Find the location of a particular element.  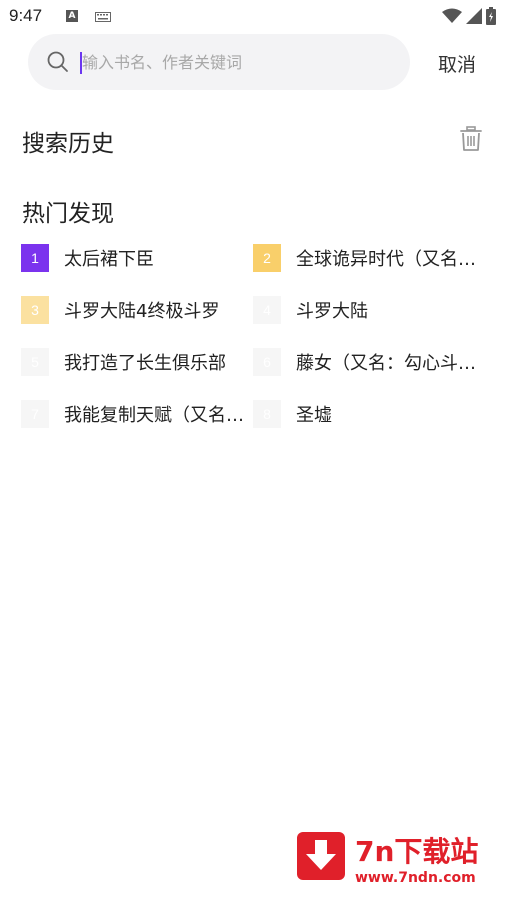

keyboard-icon is located at coordinates (103, 17).